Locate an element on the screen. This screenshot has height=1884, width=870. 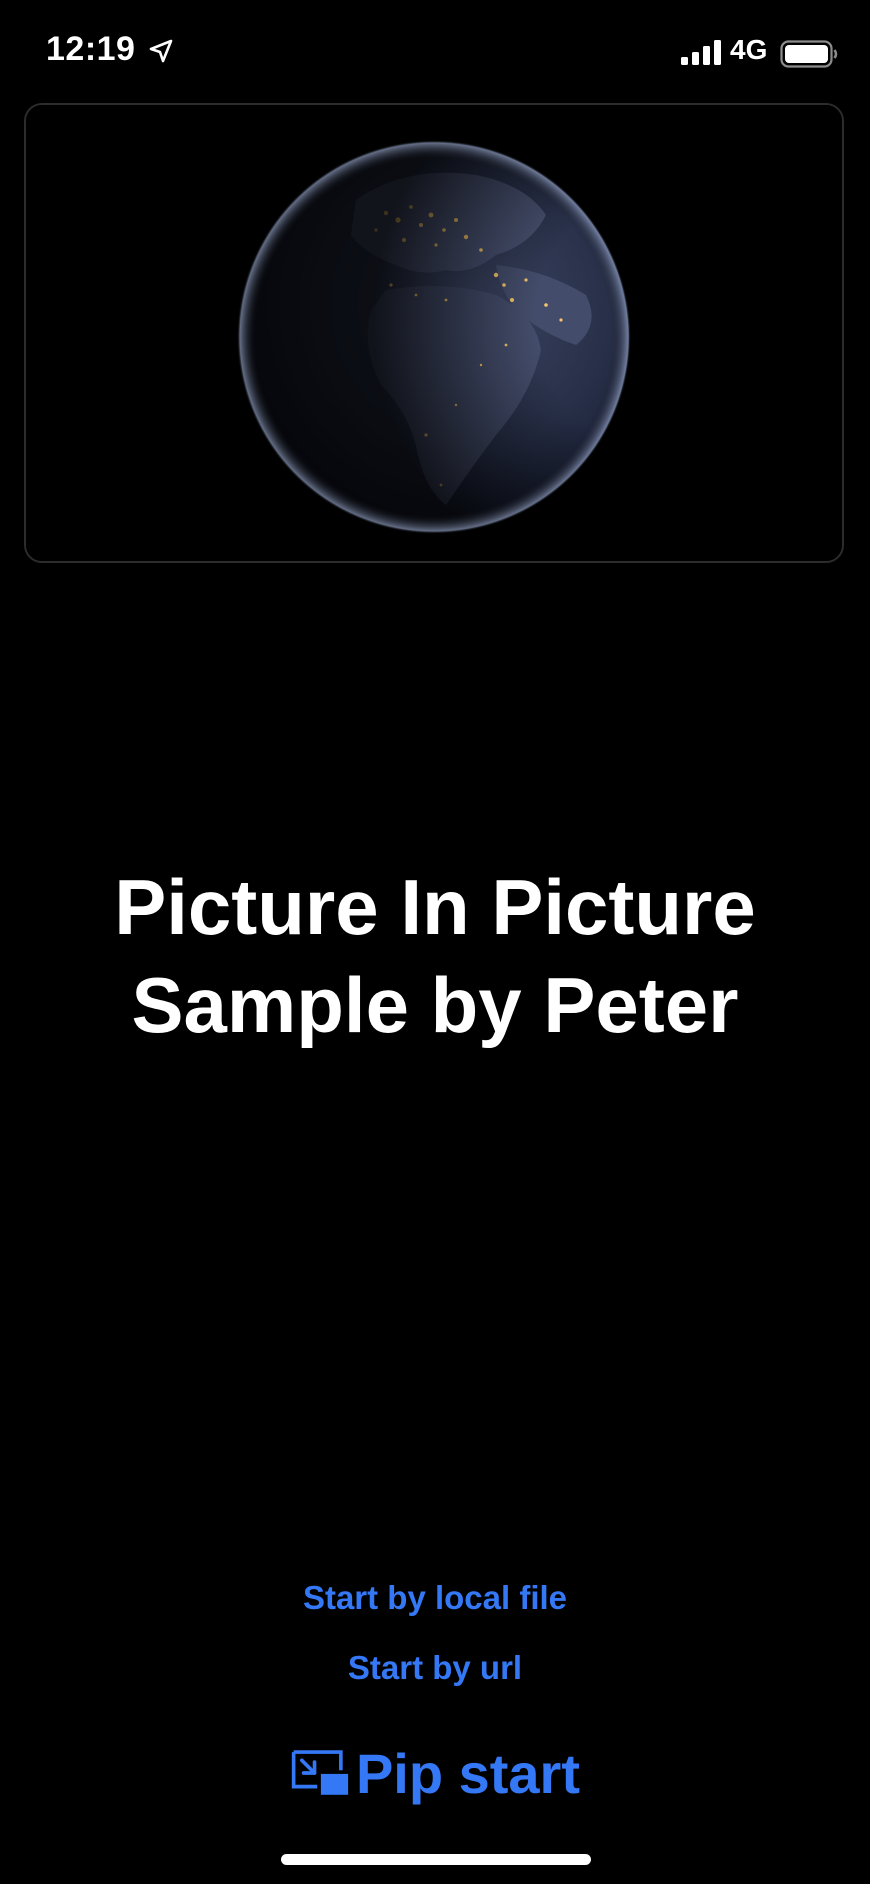
status-time: 12:19 is located at coordinates (91, 49).